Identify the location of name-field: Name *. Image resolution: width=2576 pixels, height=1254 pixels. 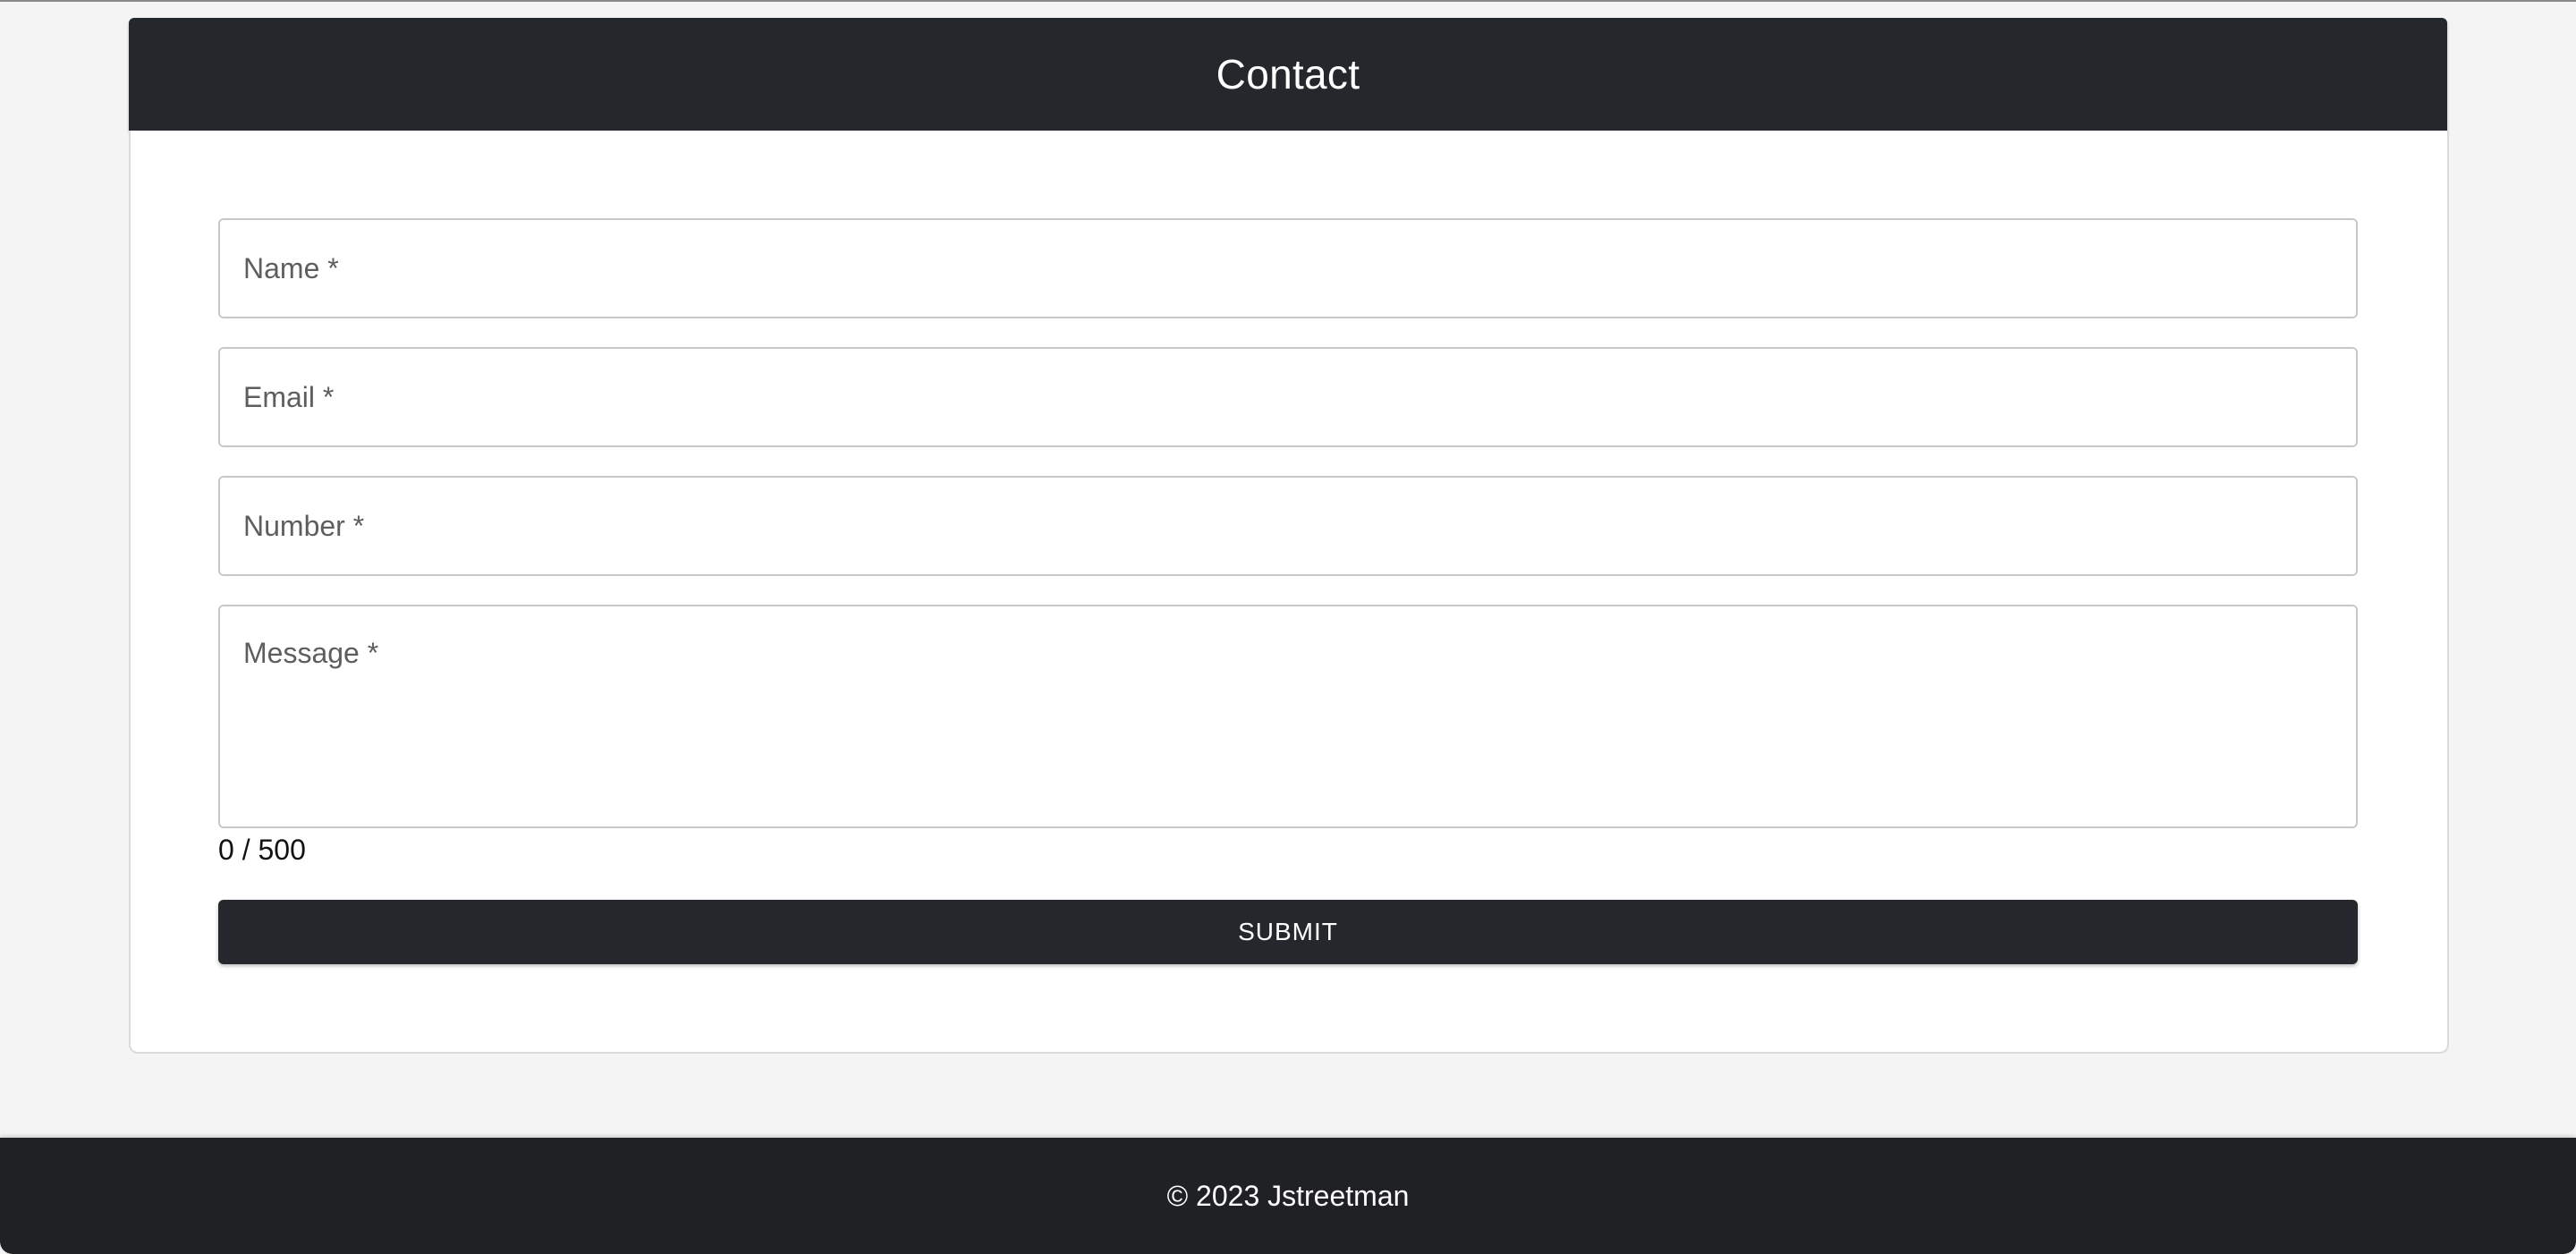
(1288, 268).